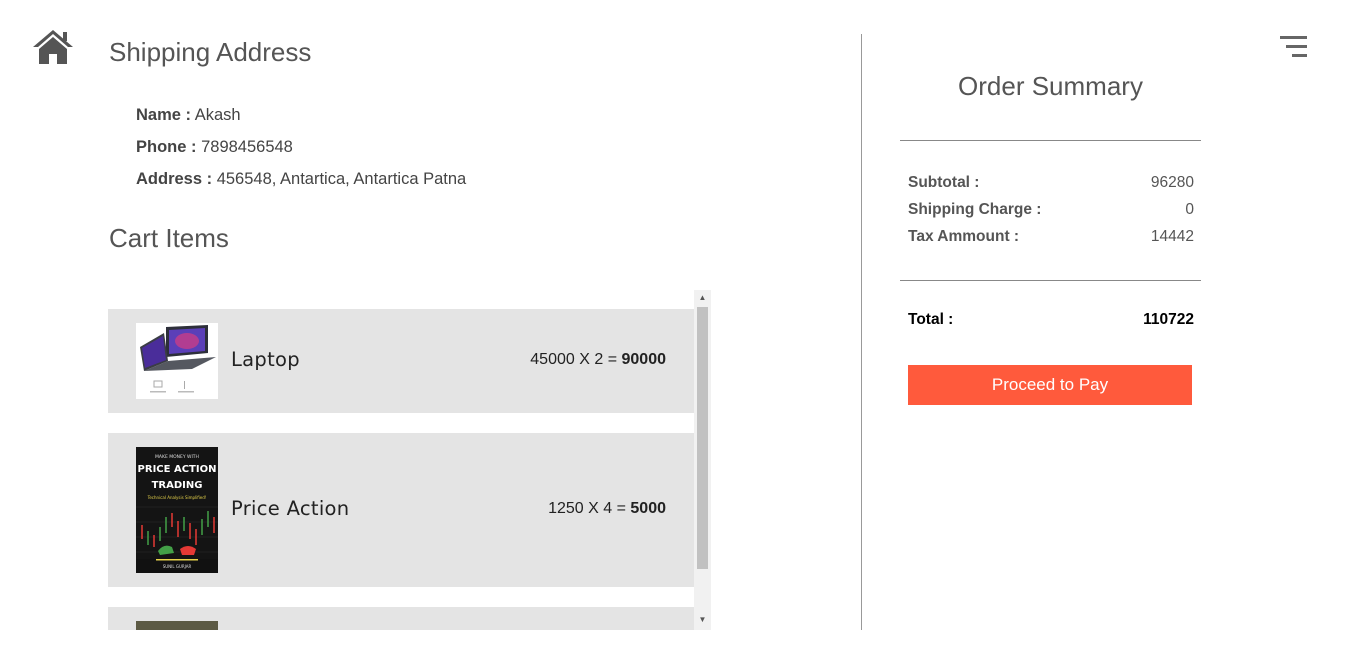 The width and height of the screenshot is (1346, 658). I want to click on product-image, so click(177, 625).